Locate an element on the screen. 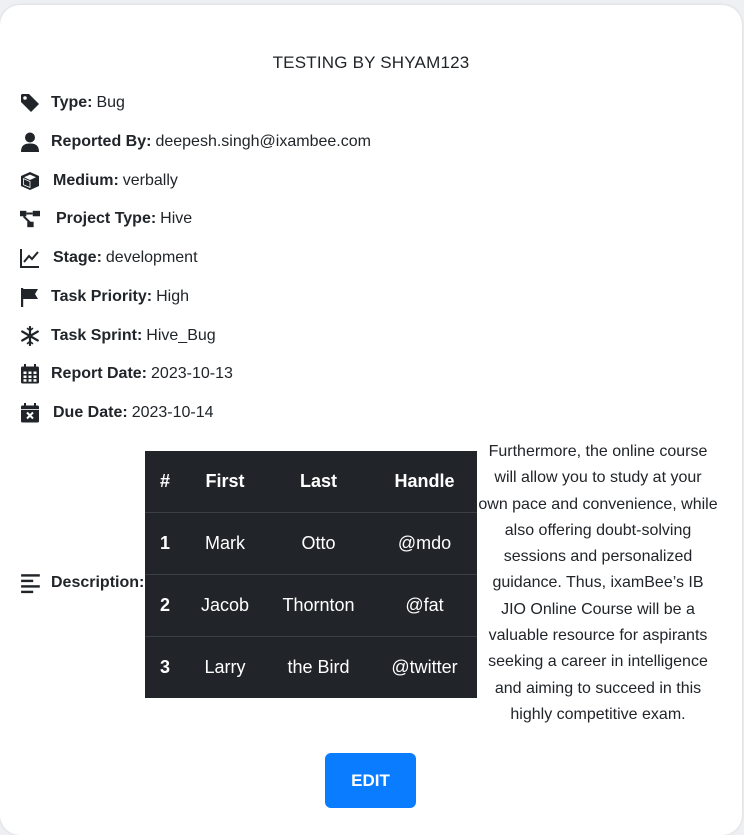 The height and width of the screenshot is (835, 744). field-task-priority: Task Priority: High is located at coordinates (104, 297).